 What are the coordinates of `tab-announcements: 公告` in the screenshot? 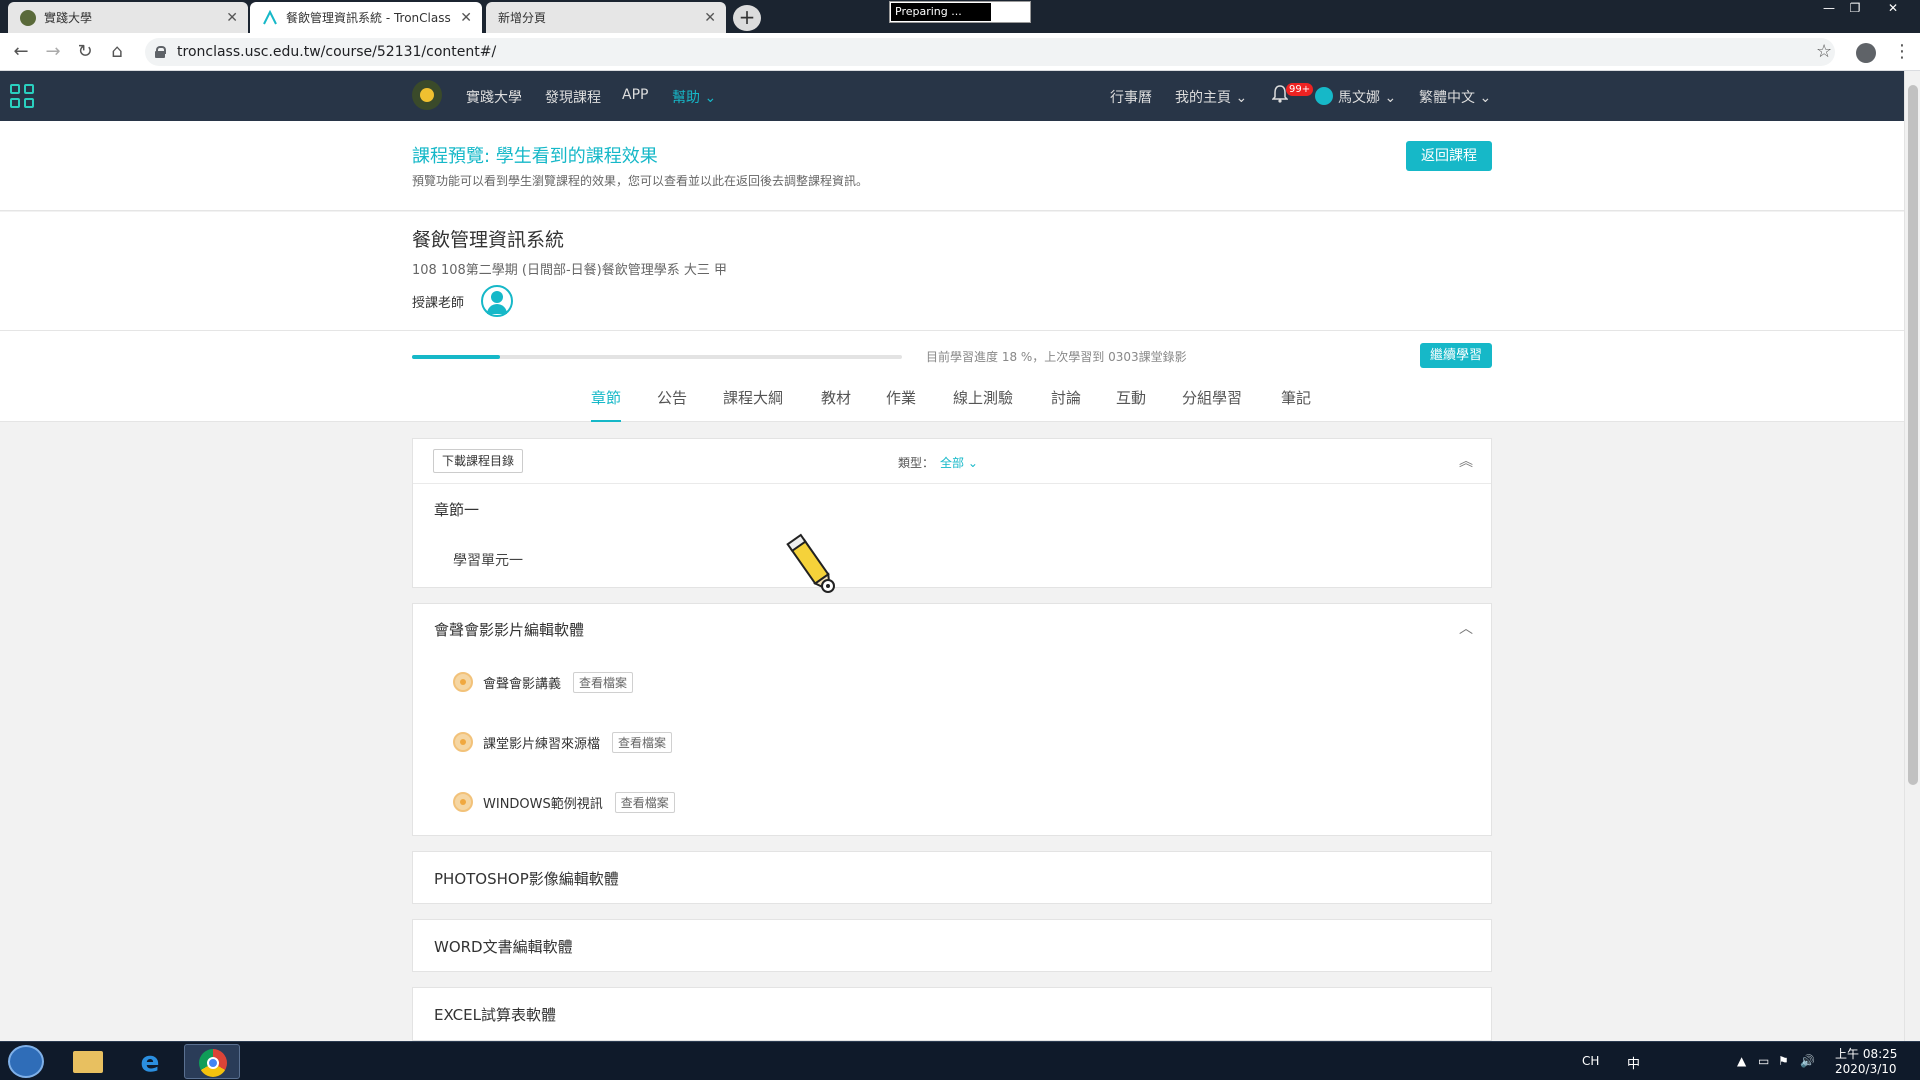 It's located at (672, 404).